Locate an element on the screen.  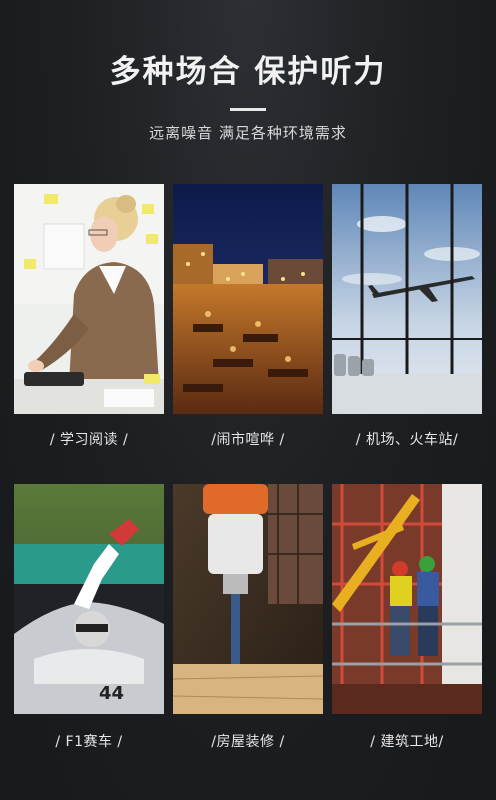
scene-card-renovation: /房屋装修 / is located at coordinates (248, 617).